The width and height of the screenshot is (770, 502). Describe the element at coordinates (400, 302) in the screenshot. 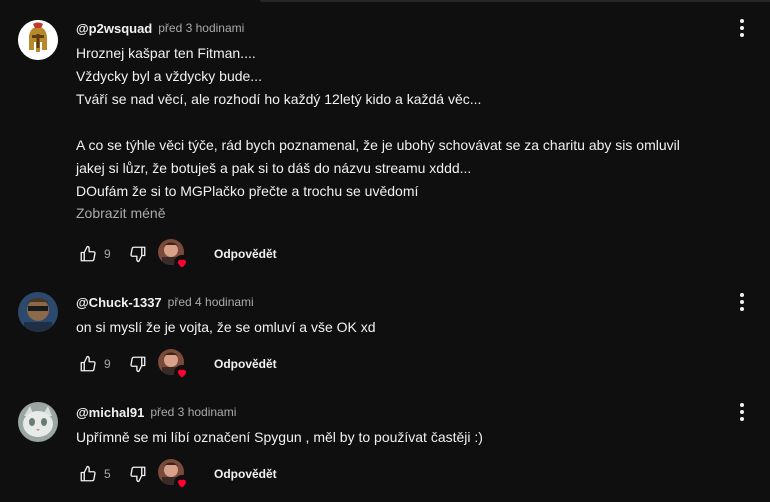

I see `comment-header: @Chuck-1337 před 4 hodinami` at that location.